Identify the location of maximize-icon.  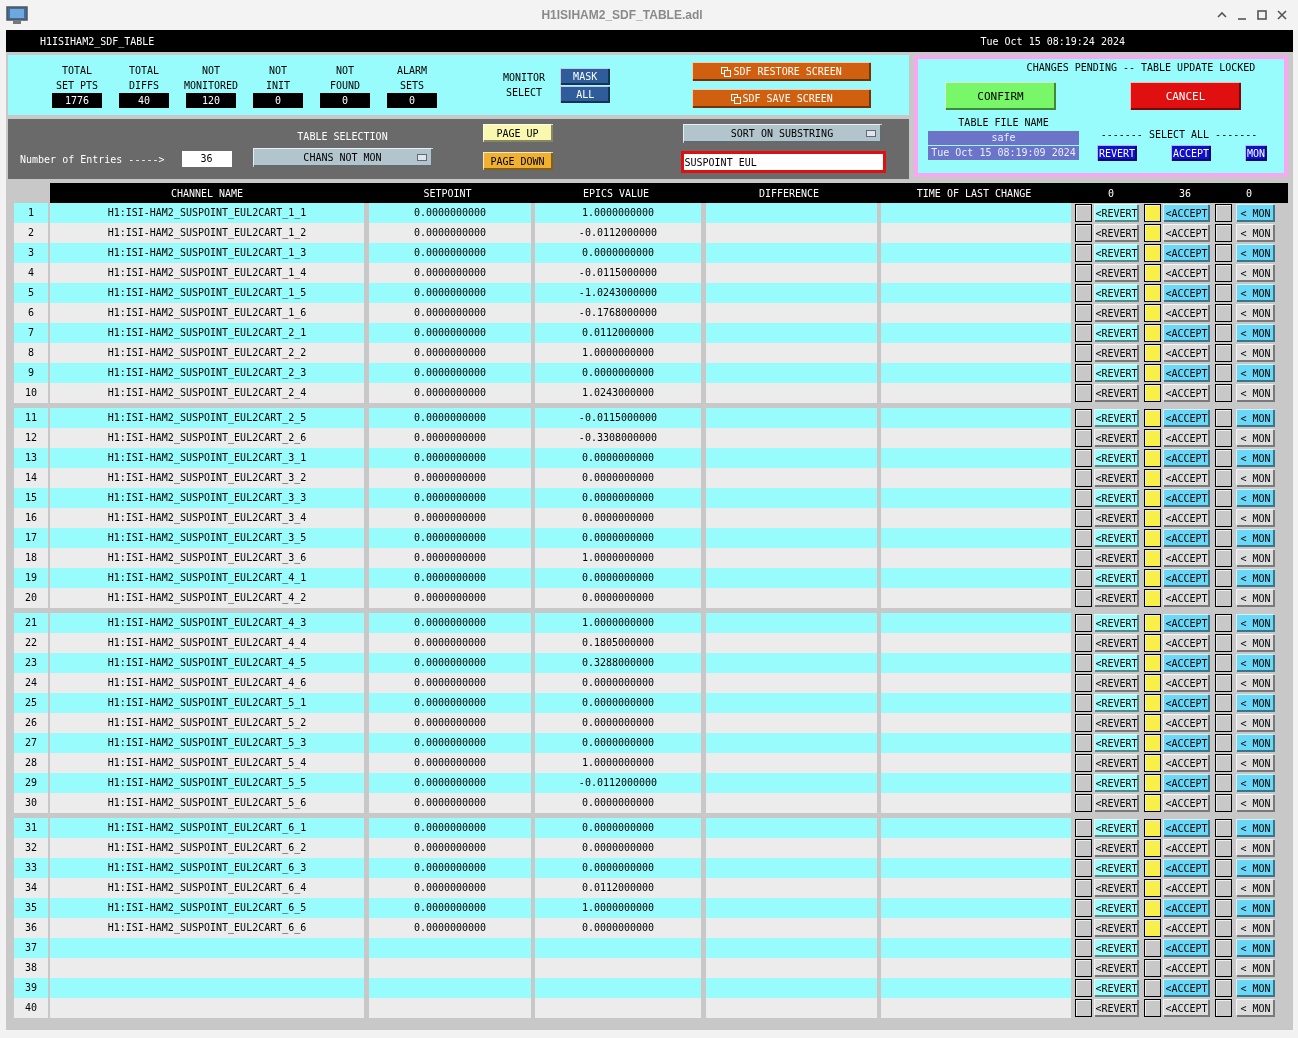
(1262, 15).